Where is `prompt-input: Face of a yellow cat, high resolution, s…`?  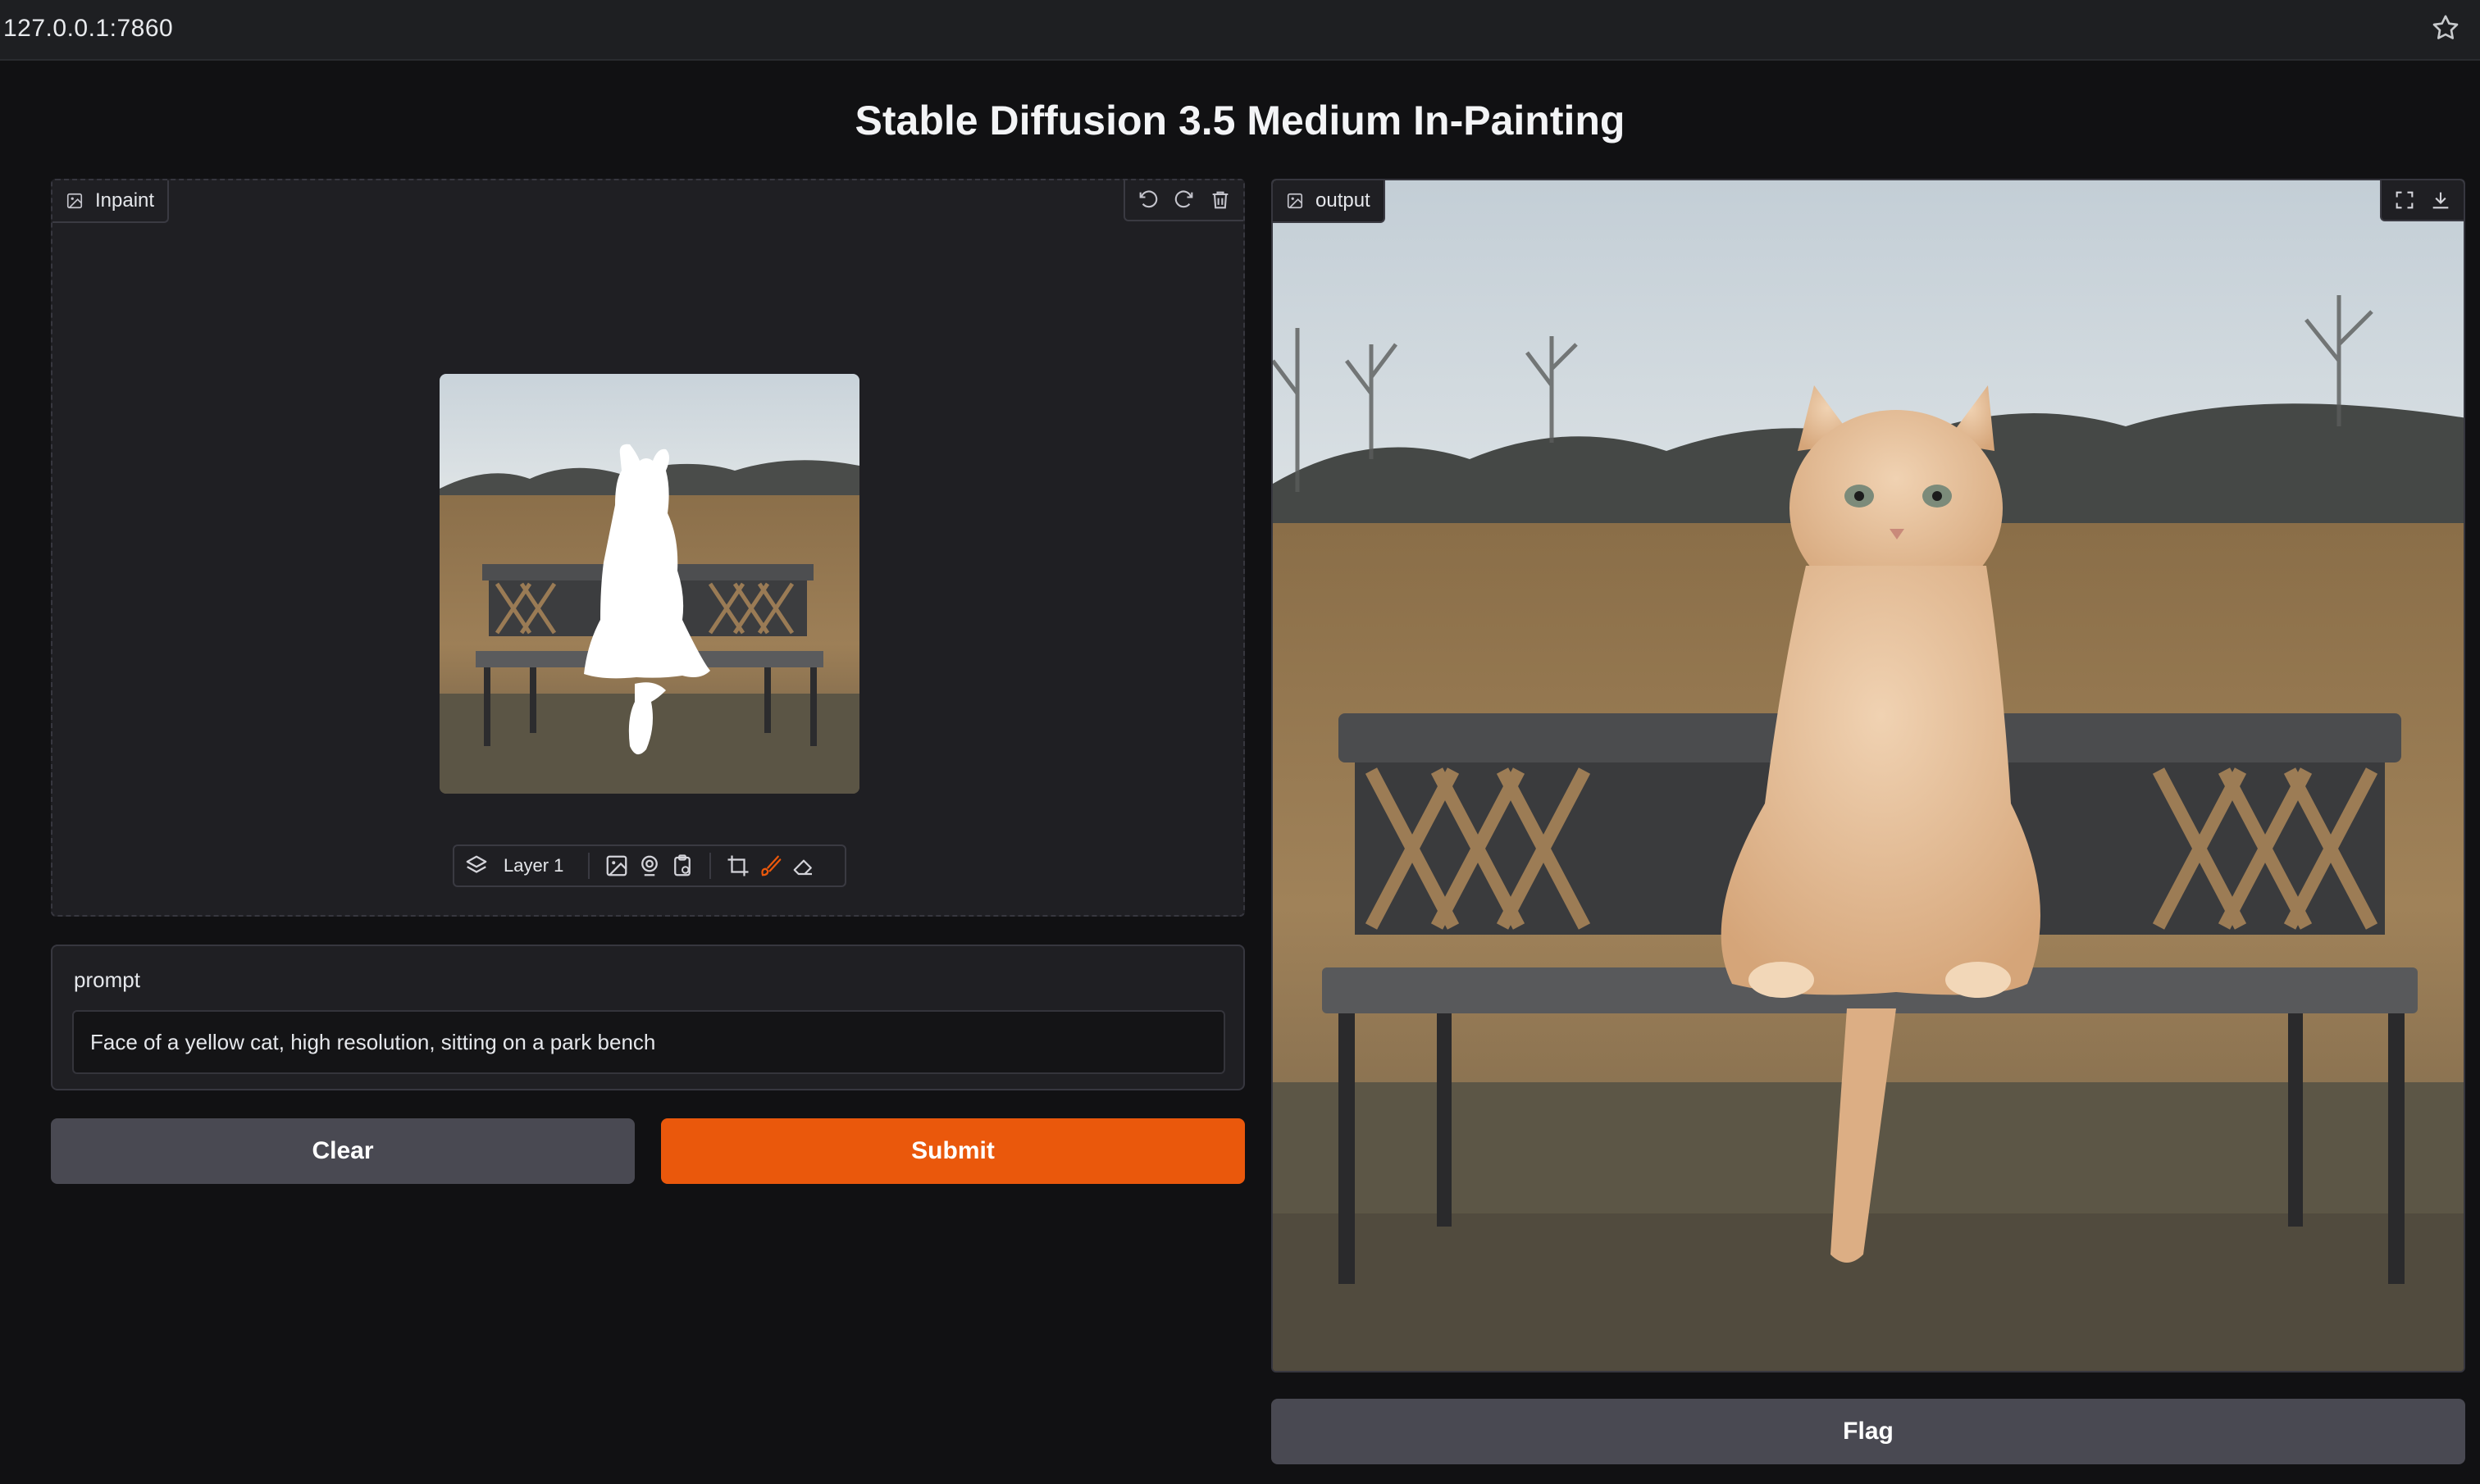
prompt-input: Face of a yellow cat, high resolution, s… is located at coordinates (648, 1042).